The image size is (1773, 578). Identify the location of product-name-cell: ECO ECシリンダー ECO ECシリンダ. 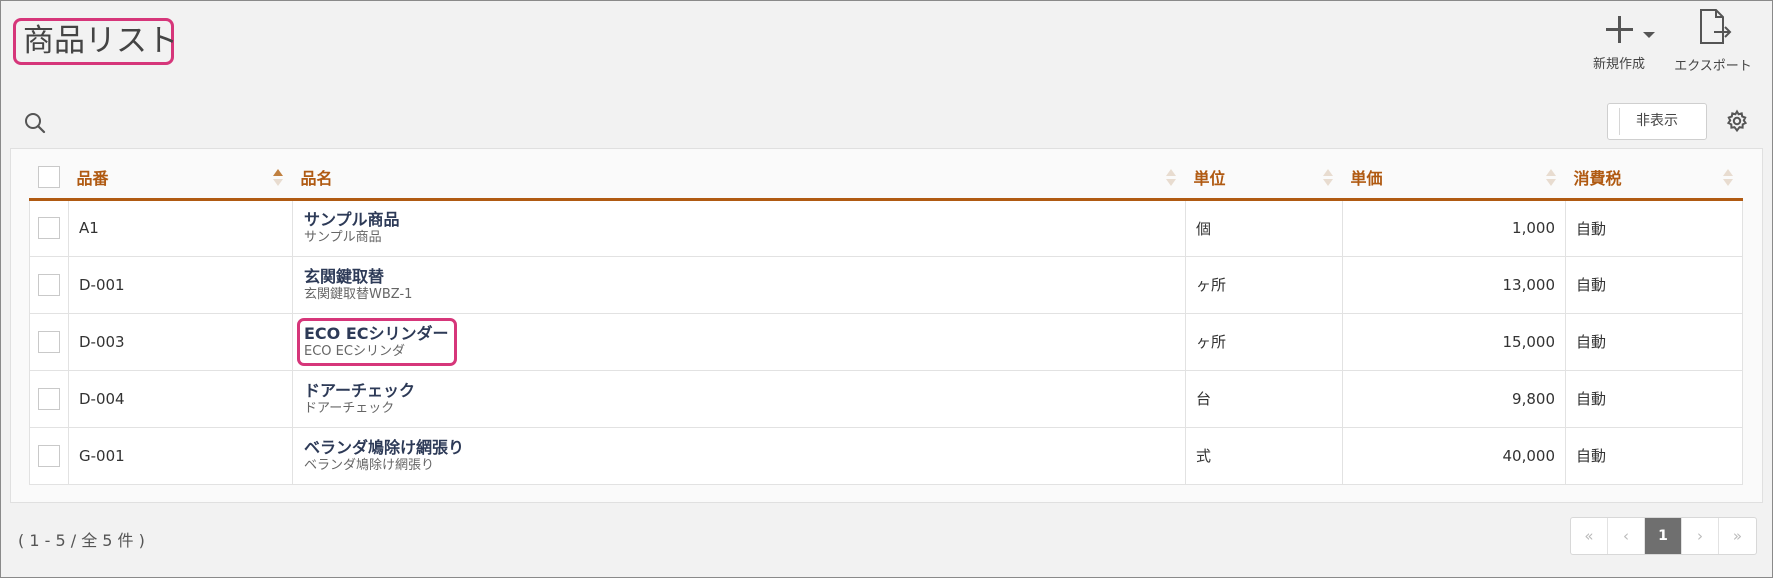
(739, 341).